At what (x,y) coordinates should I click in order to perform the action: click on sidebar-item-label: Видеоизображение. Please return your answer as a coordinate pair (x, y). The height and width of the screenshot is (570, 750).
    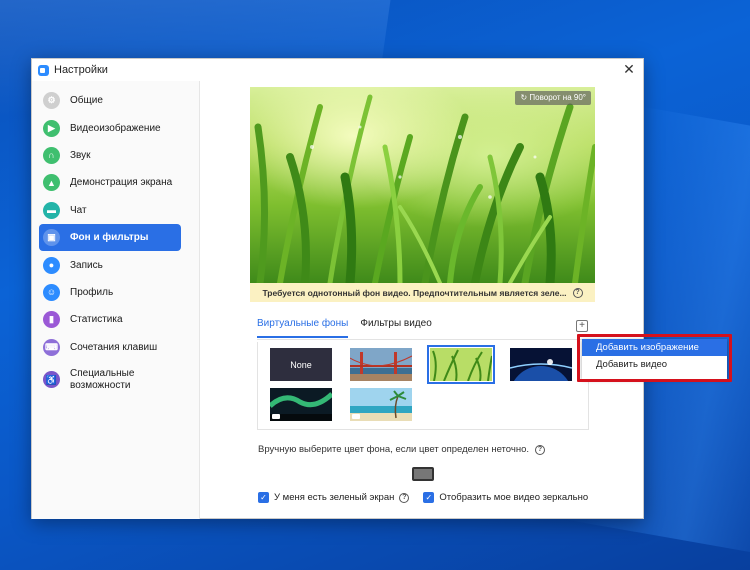
    Looking at the image, I should click on (115, 128).